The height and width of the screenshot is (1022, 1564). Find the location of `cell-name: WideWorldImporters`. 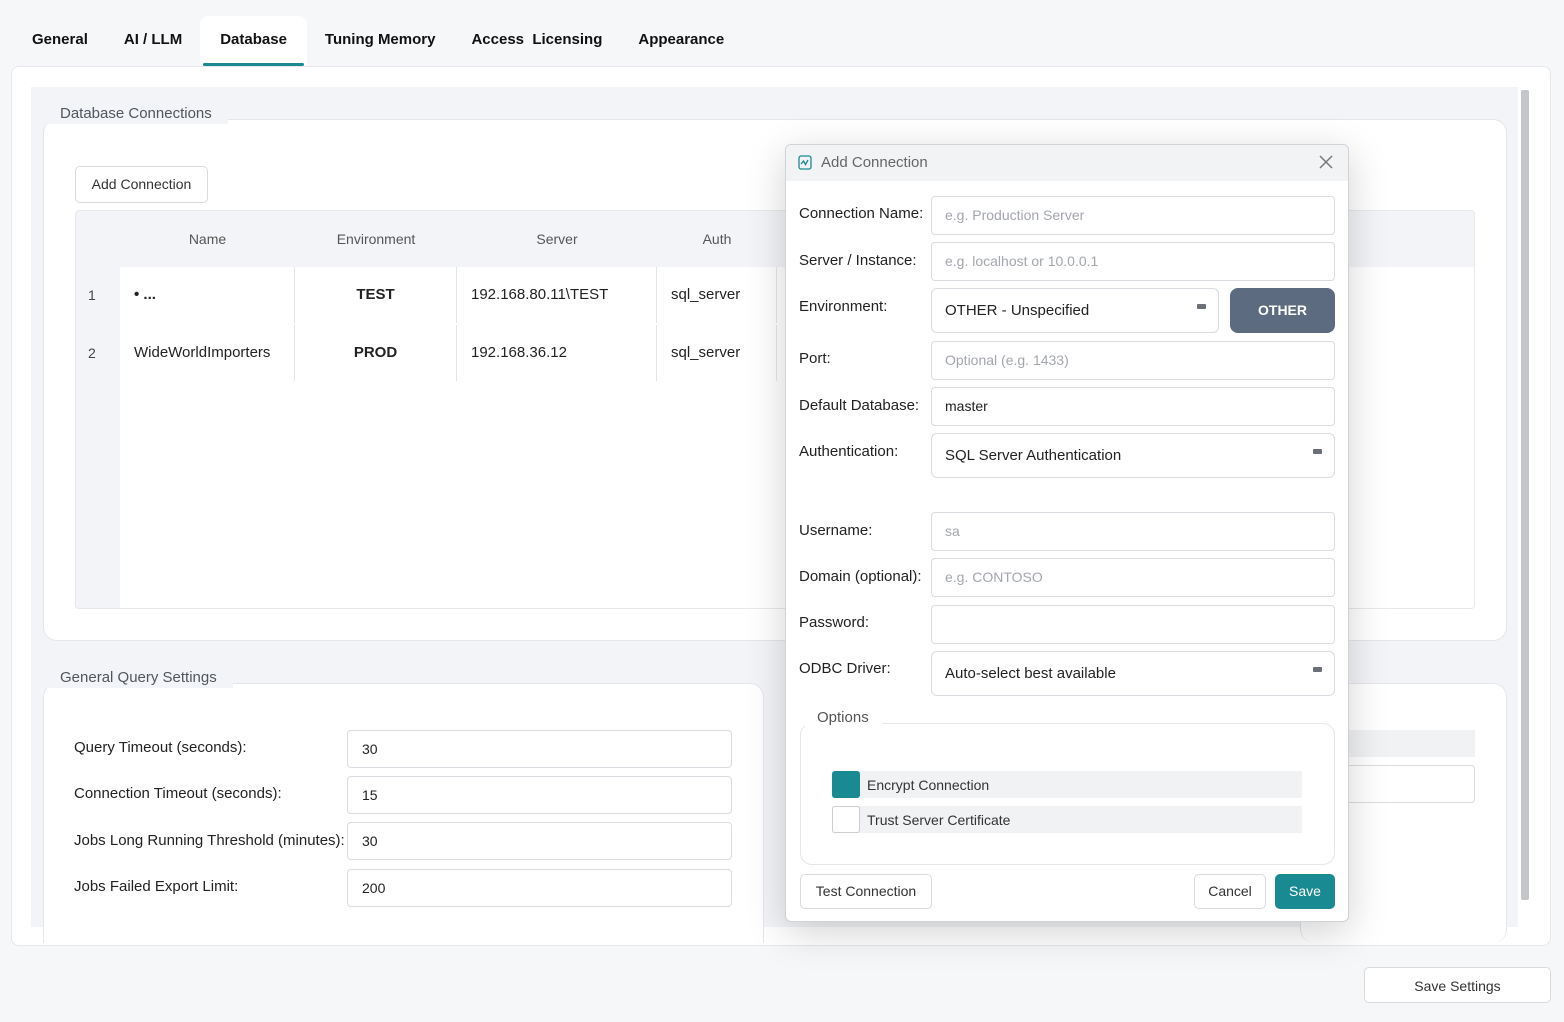

cell-name: WideWorldImporters is located at coordinates (207, 353).